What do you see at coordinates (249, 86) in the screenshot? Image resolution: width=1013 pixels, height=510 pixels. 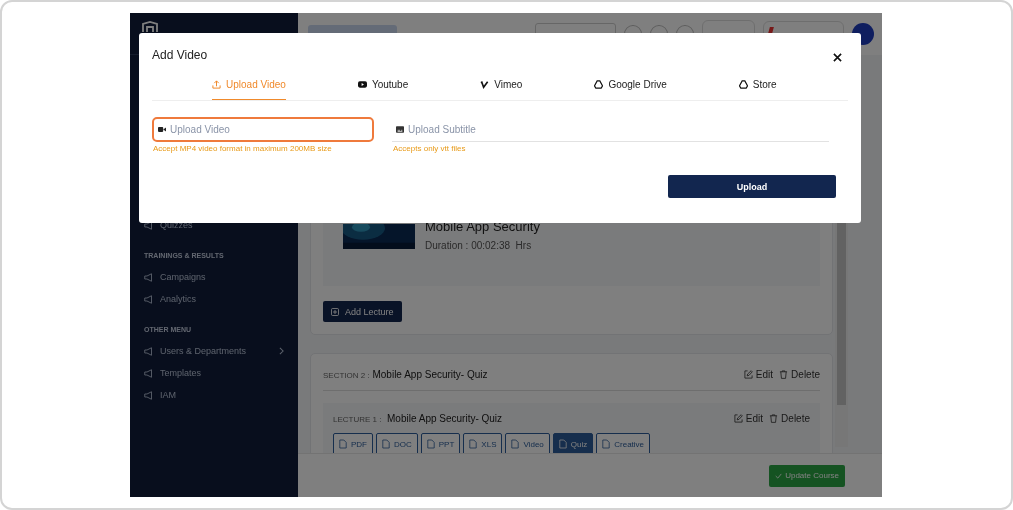 I see `tab: Upload Video` at bounding box center [249, 86].